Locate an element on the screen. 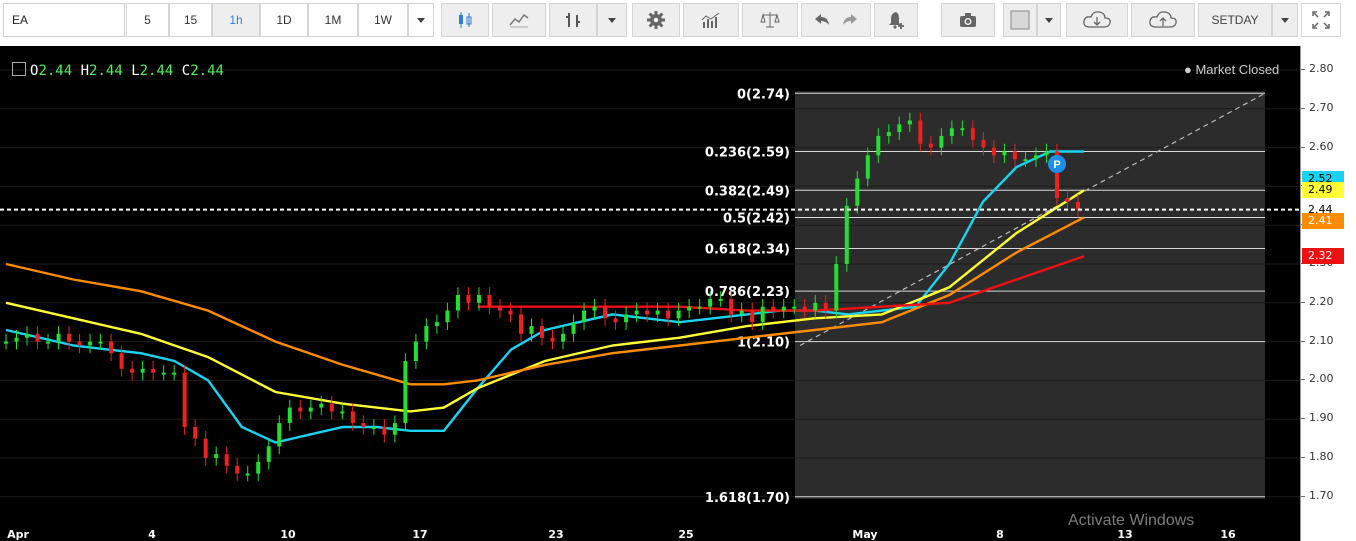 This screenshot has width=1356, height=541. fib-level-label: 0.5(2.42) is located at coordinates (756, 218).